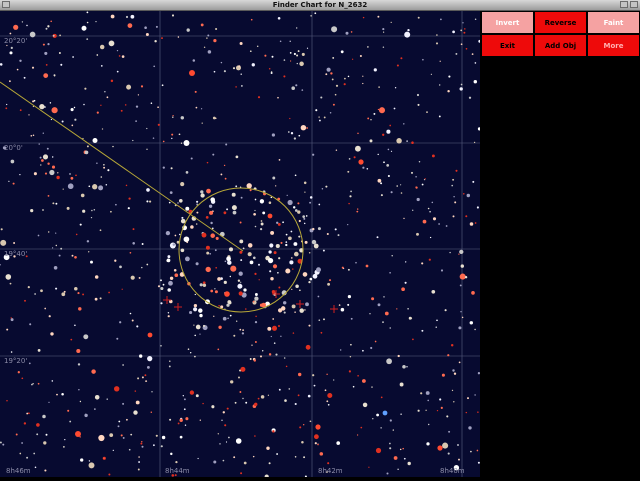 The image size is (640, 481). What do you see at coordinates (15, 41) in the screenshot?
I see `dec-label: 20°20'` at bounding box center [15, 41].